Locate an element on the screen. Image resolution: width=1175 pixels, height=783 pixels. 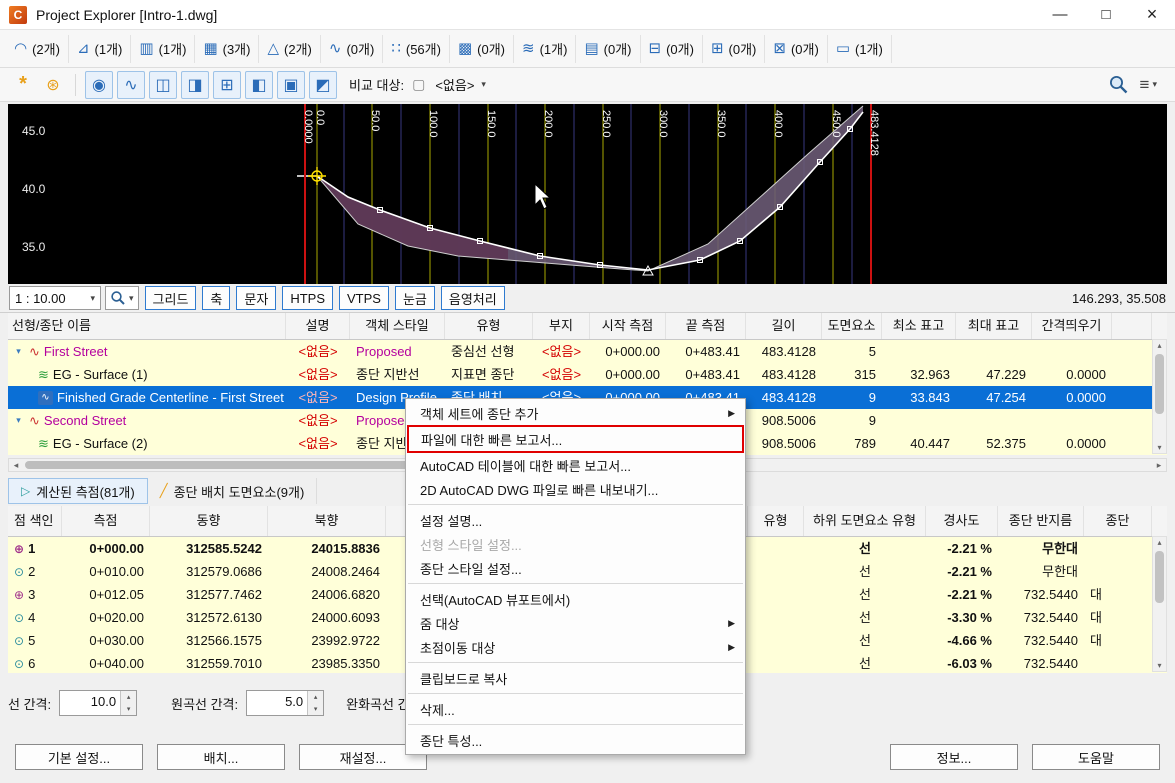
close-button: × is located at coordinates (1152, 15).